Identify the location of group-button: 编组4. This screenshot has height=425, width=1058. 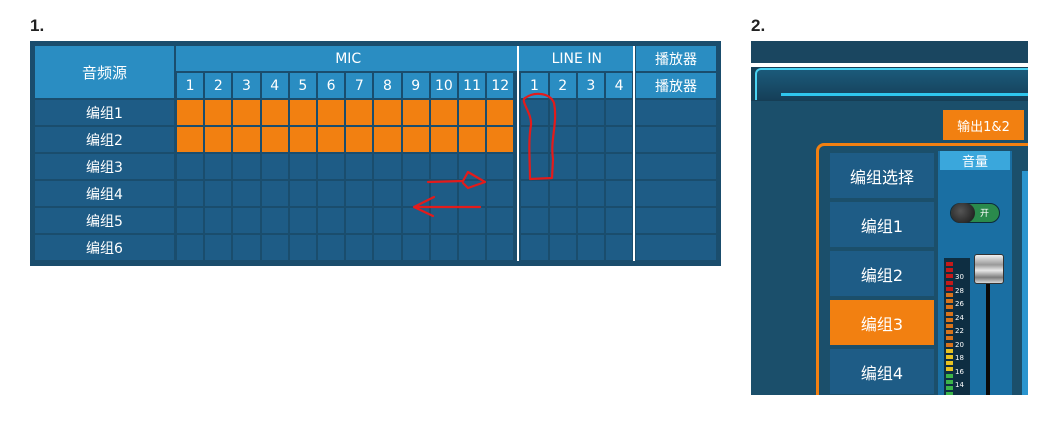
(882, 371).